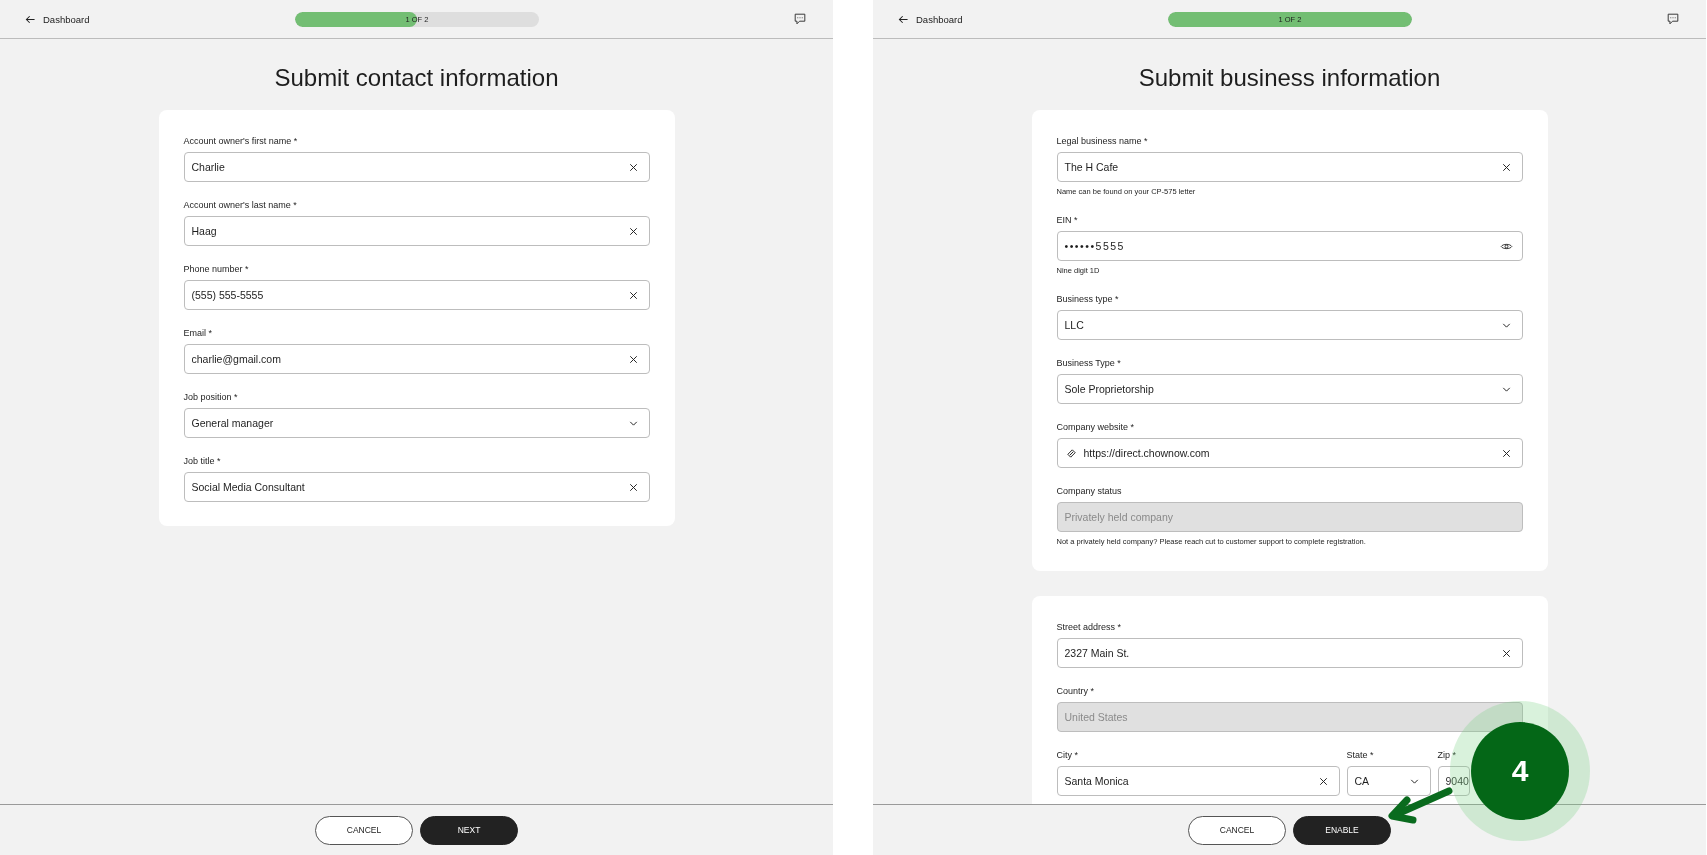  I want to click on page-title: Submit contact information, so click(416, 78).